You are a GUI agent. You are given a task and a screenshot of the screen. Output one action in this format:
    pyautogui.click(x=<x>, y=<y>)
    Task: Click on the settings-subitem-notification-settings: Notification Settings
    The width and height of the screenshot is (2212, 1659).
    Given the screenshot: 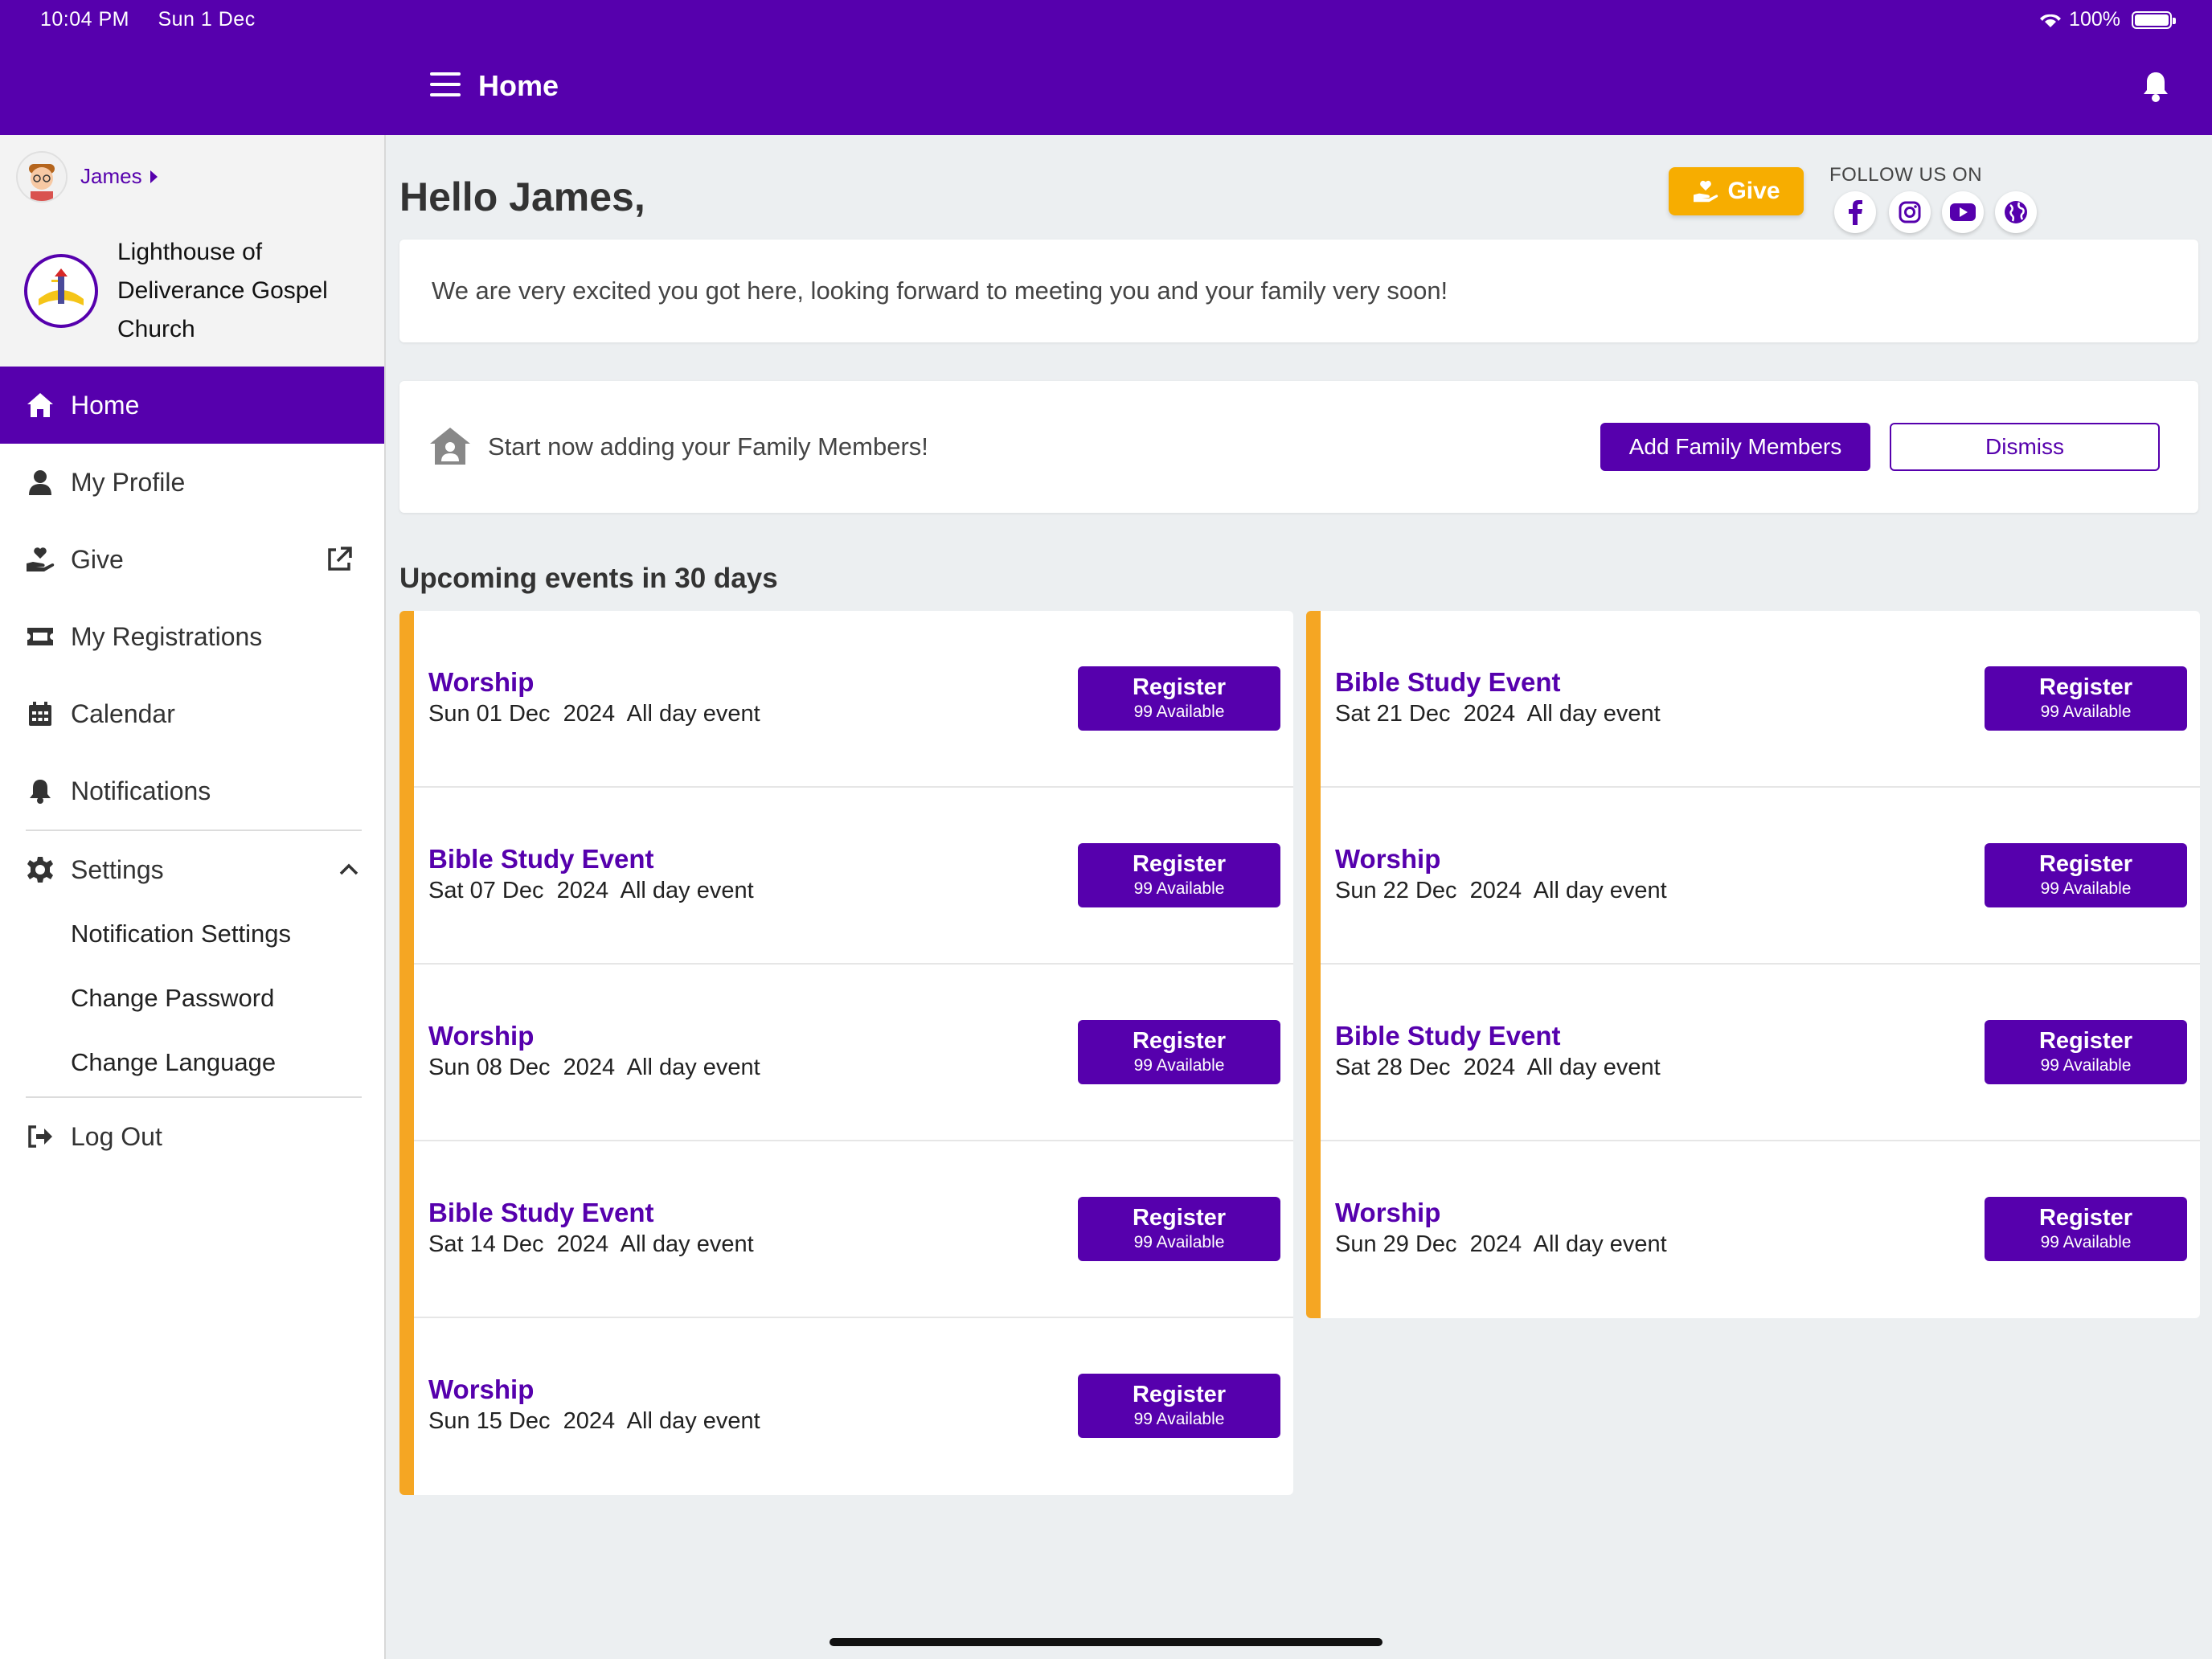 What is the action you would take?
    pyautogui.click(x=181, y=934)
    